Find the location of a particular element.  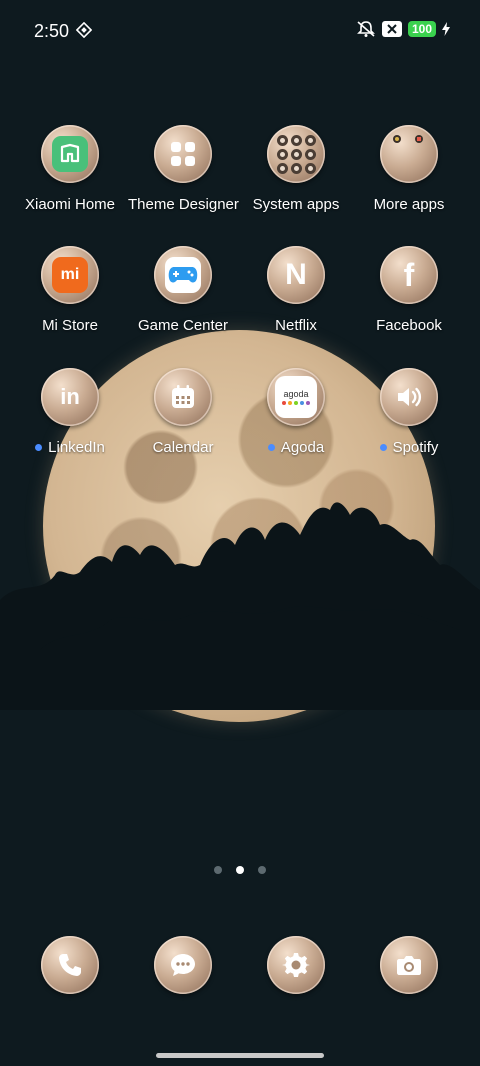

app-label: Agoda is located at coordinates (296, 447).